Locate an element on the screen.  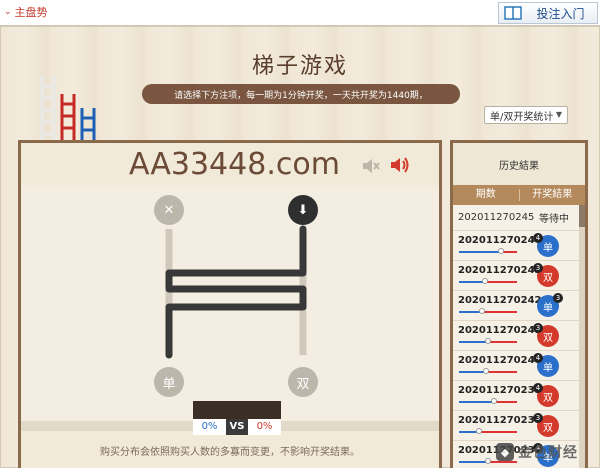
vs-distribution: 0% VS 0% is located at coordinates (237, 427).